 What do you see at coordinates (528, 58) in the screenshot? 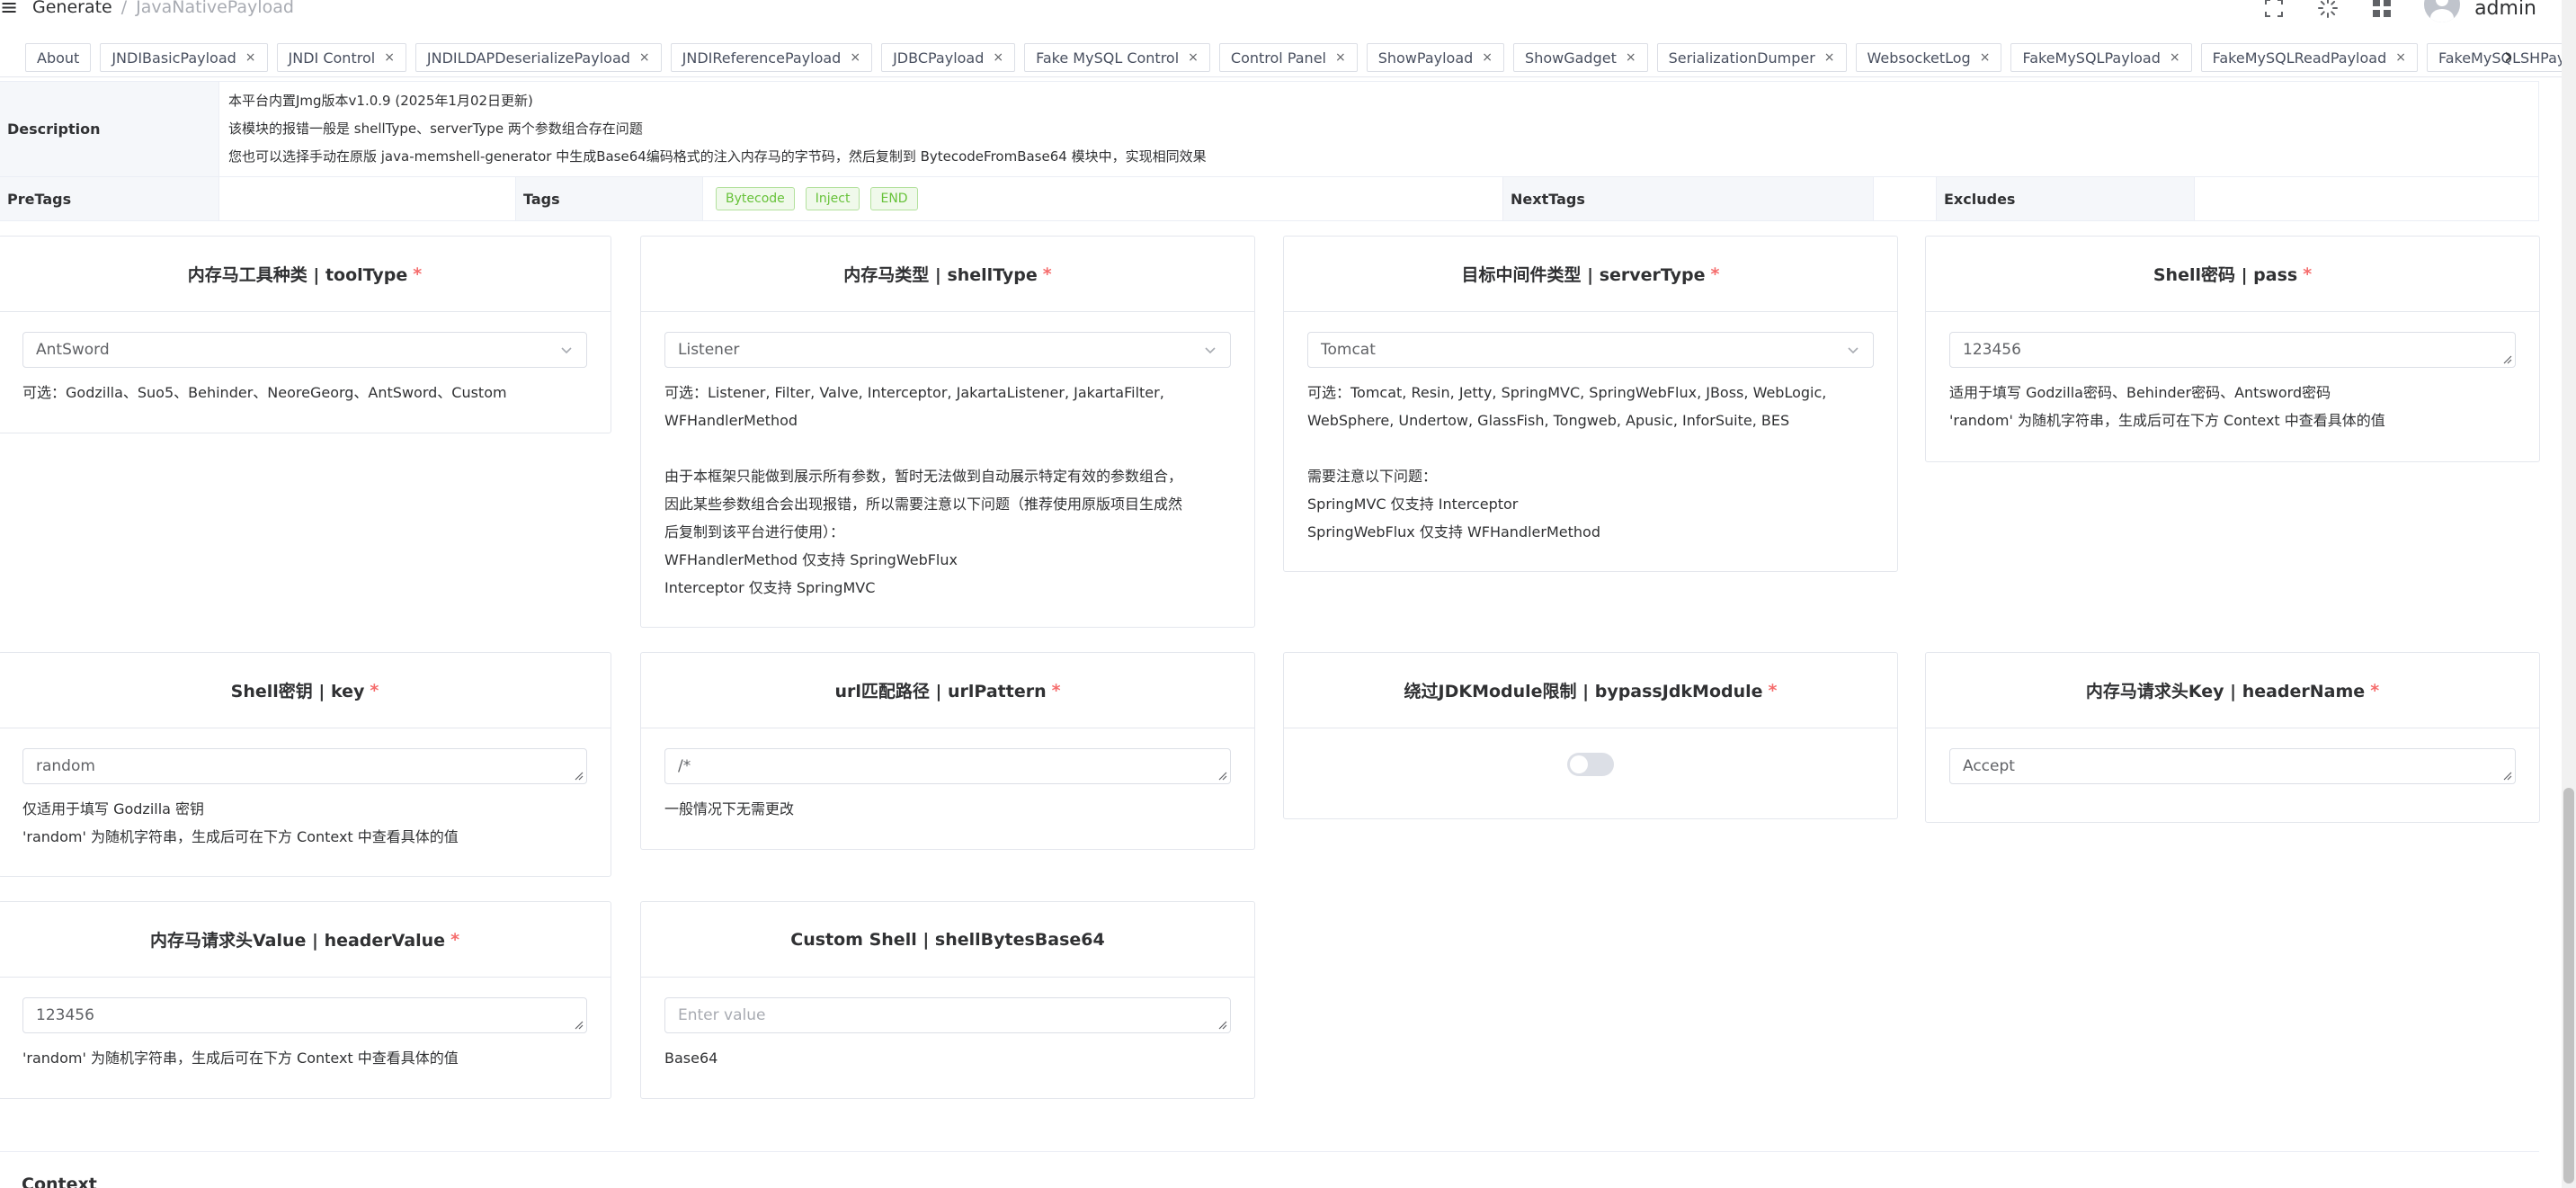
I see `tab-label: JNDILDAPDeserializePayload` at bounding box center [528, 58].